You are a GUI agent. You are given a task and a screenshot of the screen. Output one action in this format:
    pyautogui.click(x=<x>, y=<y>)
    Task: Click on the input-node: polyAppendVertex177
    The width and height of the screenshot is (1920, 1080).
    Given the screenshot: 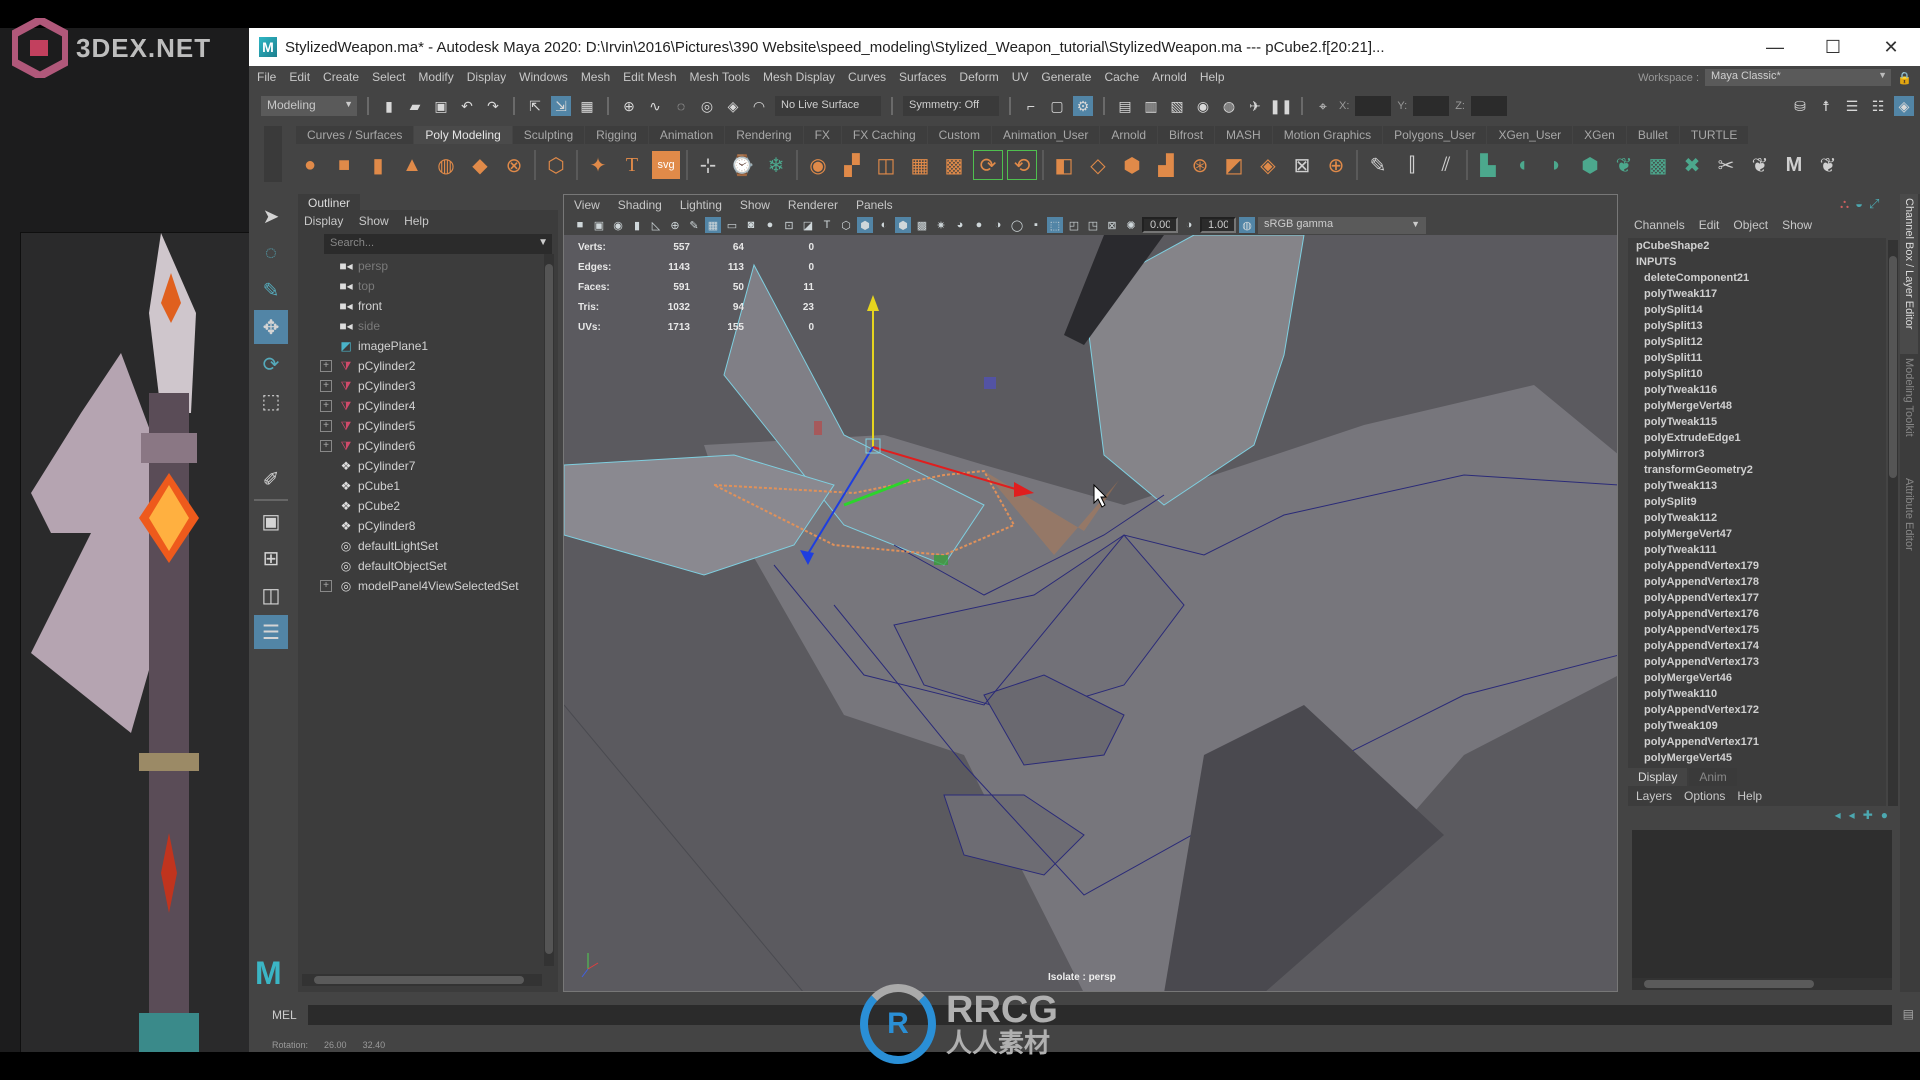 What is the action you would take?
    pyautogui.click(x=1757, y=598)
    